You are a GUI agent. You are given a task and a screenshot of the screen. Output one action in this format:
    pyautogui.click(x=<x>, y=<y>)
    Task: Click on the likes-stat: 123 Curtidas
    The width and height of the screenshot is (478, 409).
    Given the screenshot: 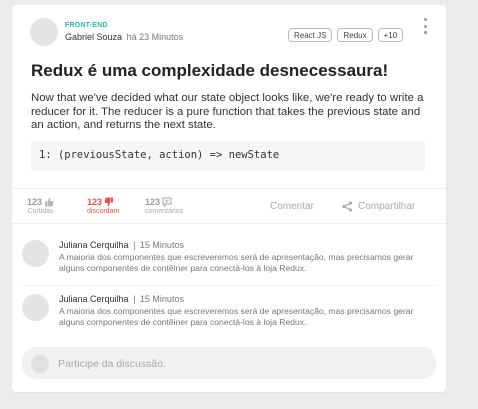 What is the action you would take?
    pyautogui.click(x=40, y=206)
    